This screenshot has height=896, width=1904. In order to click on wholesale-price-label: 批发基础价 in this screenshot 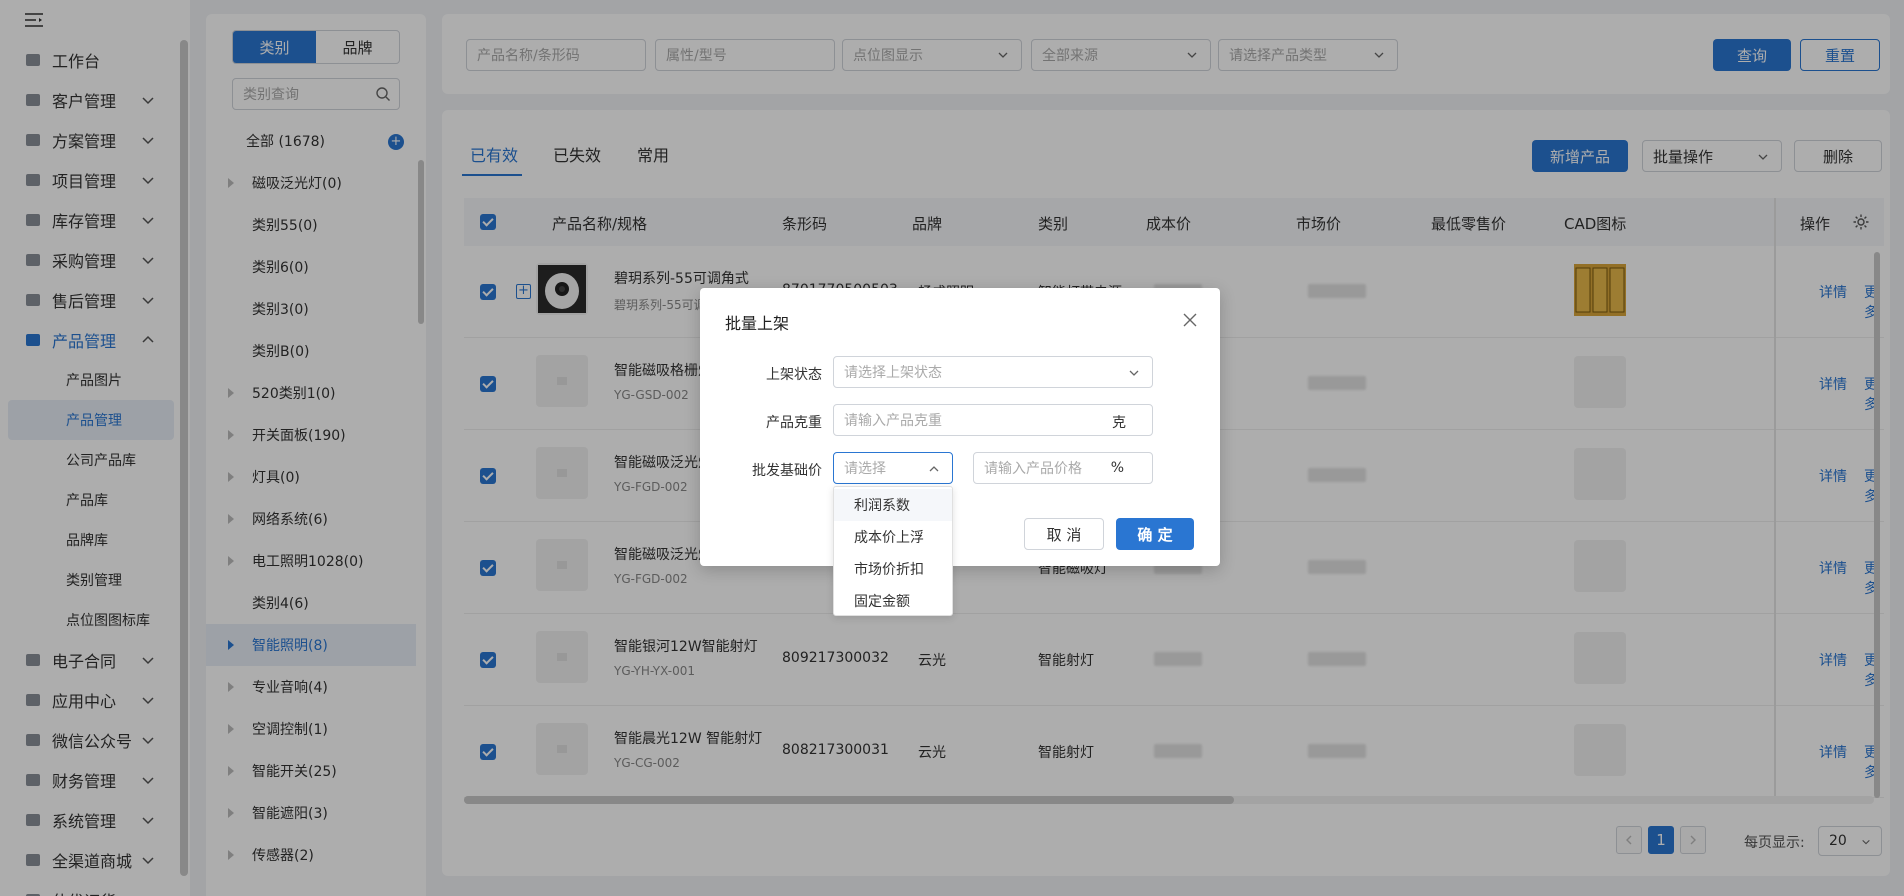, I will do `click(787, 471)`.